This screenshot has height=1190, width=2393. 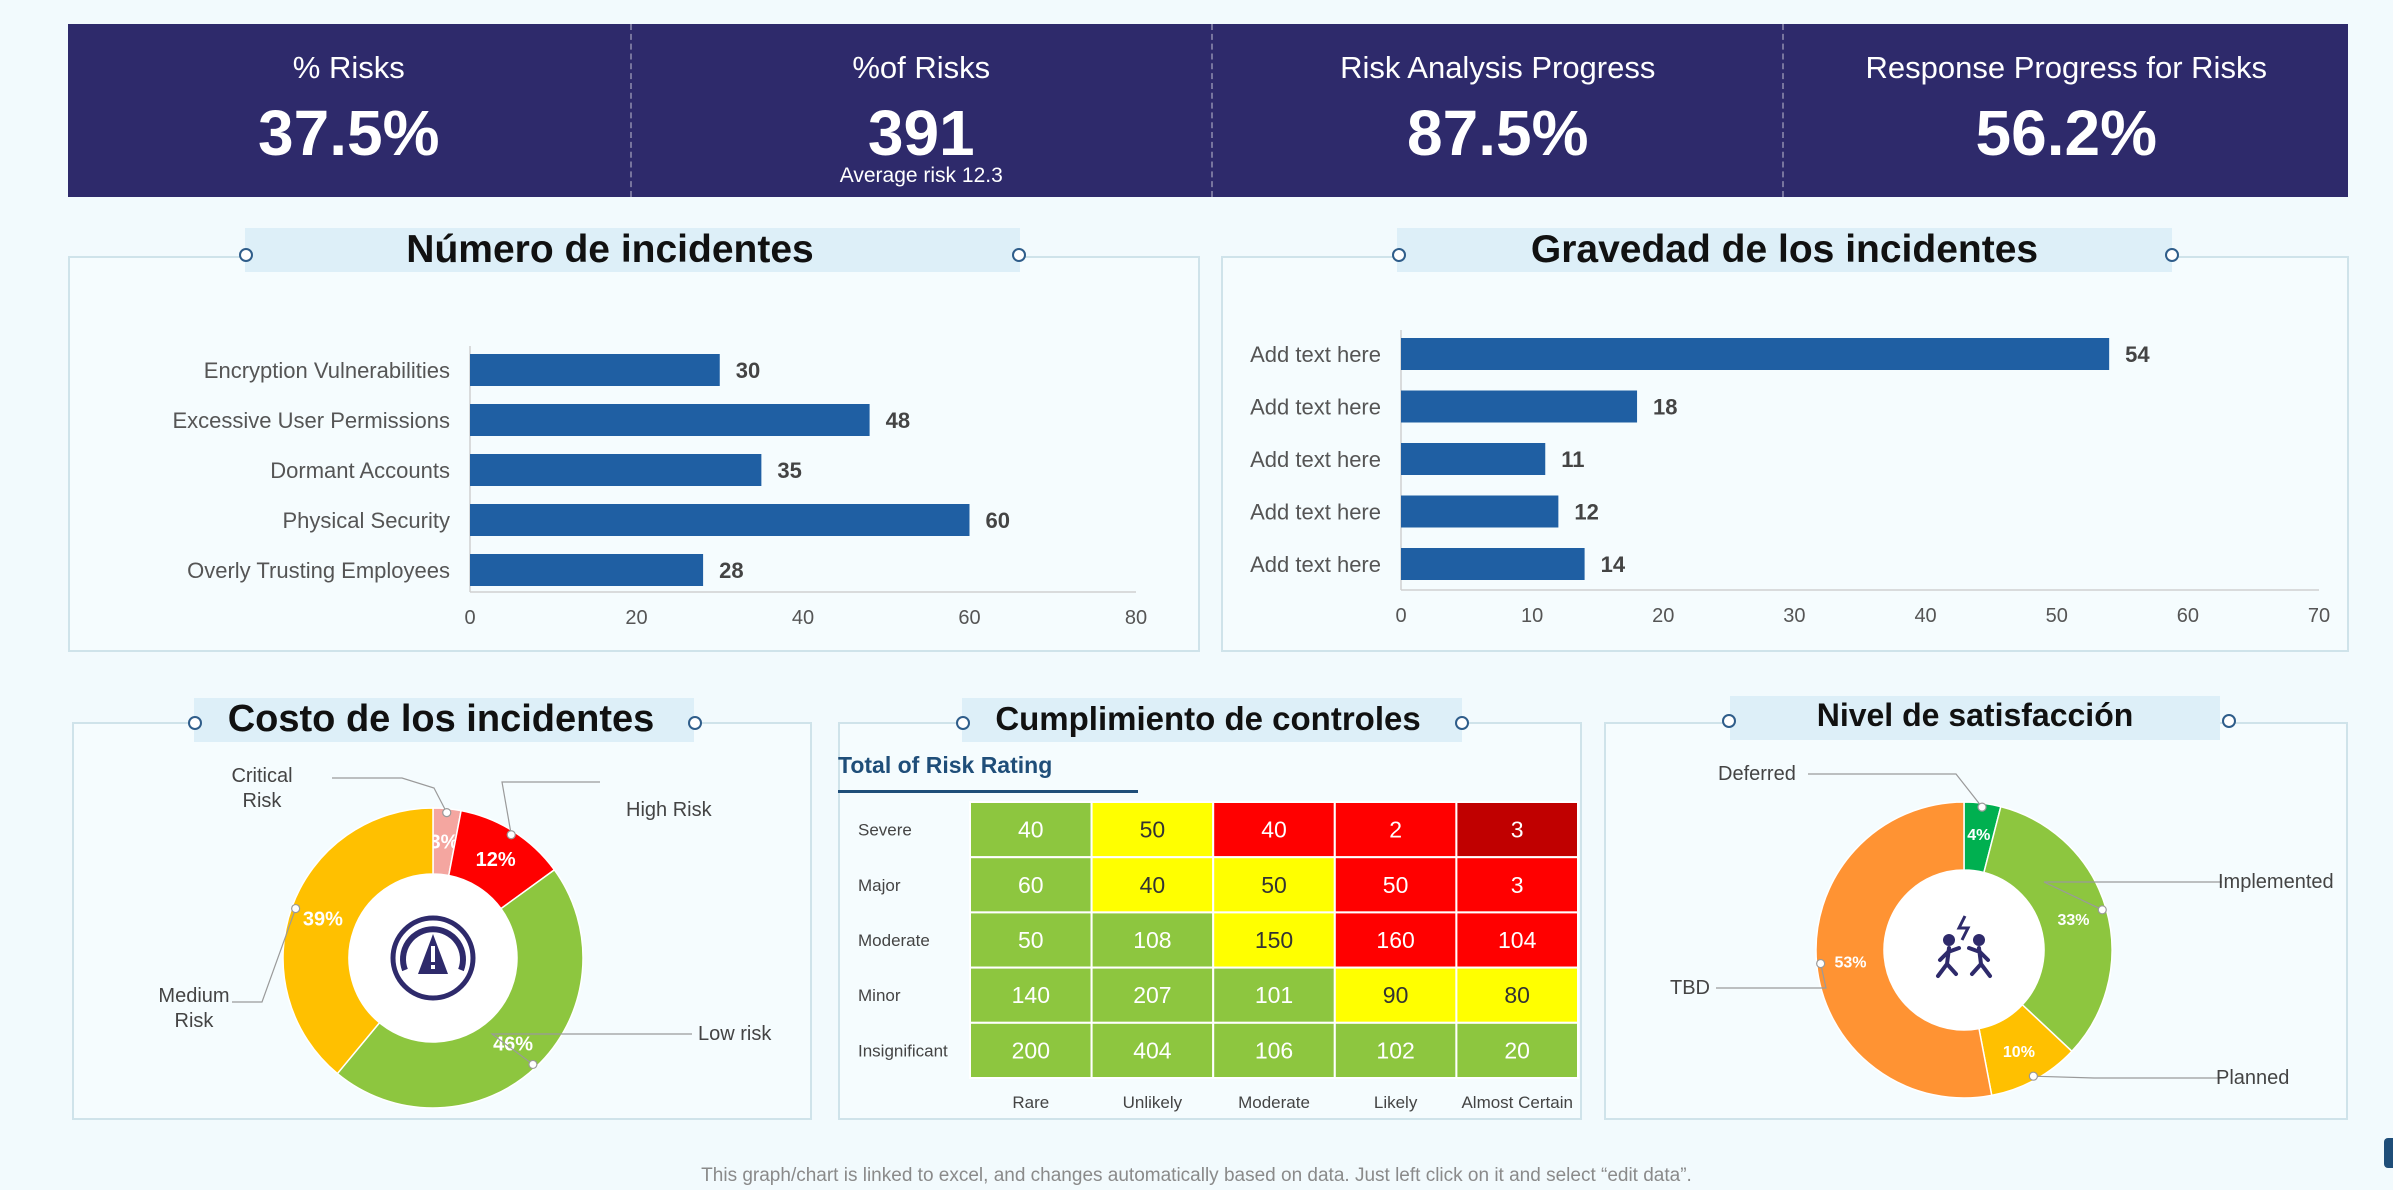 I want to click on kpi-sub: Average risk 12.3, so click(x=921, y=175).